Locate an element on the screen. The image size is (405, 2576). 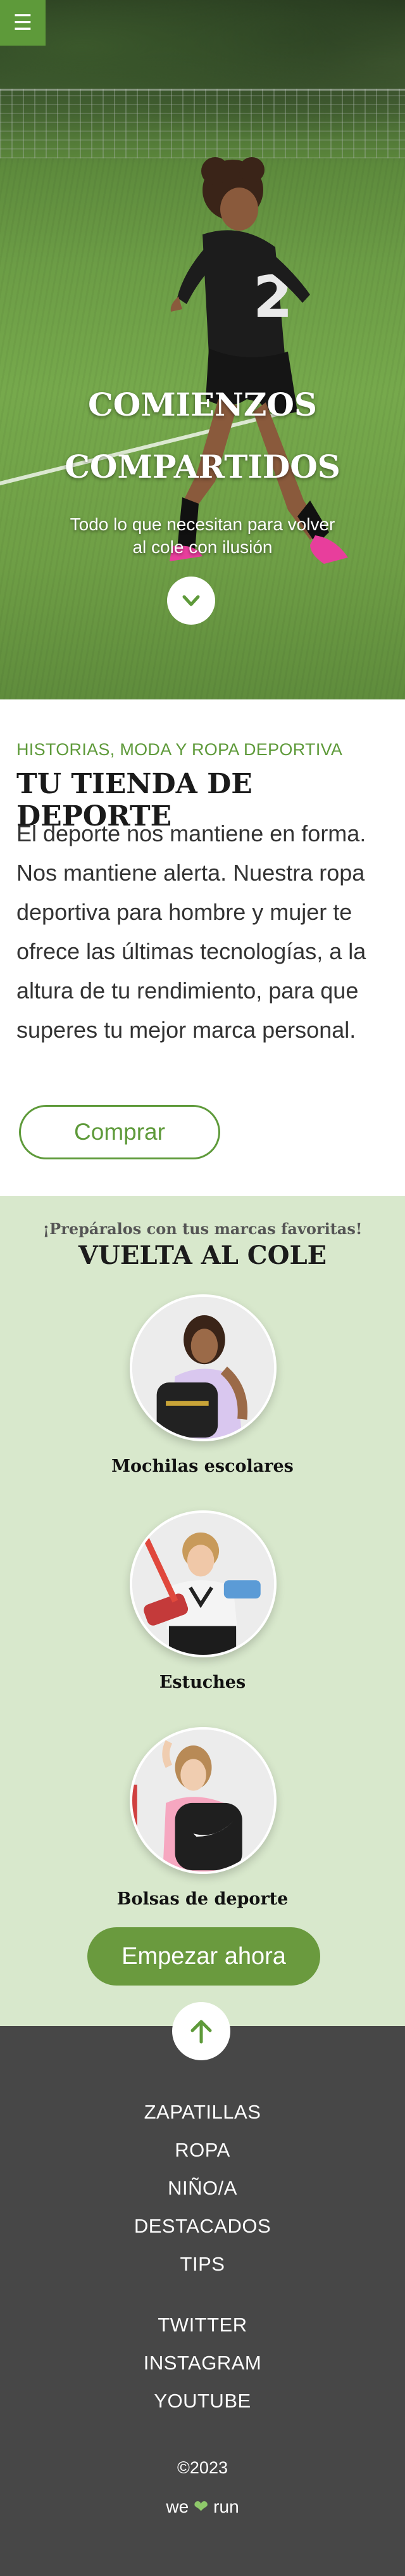
category-label: Mochilas escolares is located at coordinates (202, 1467).